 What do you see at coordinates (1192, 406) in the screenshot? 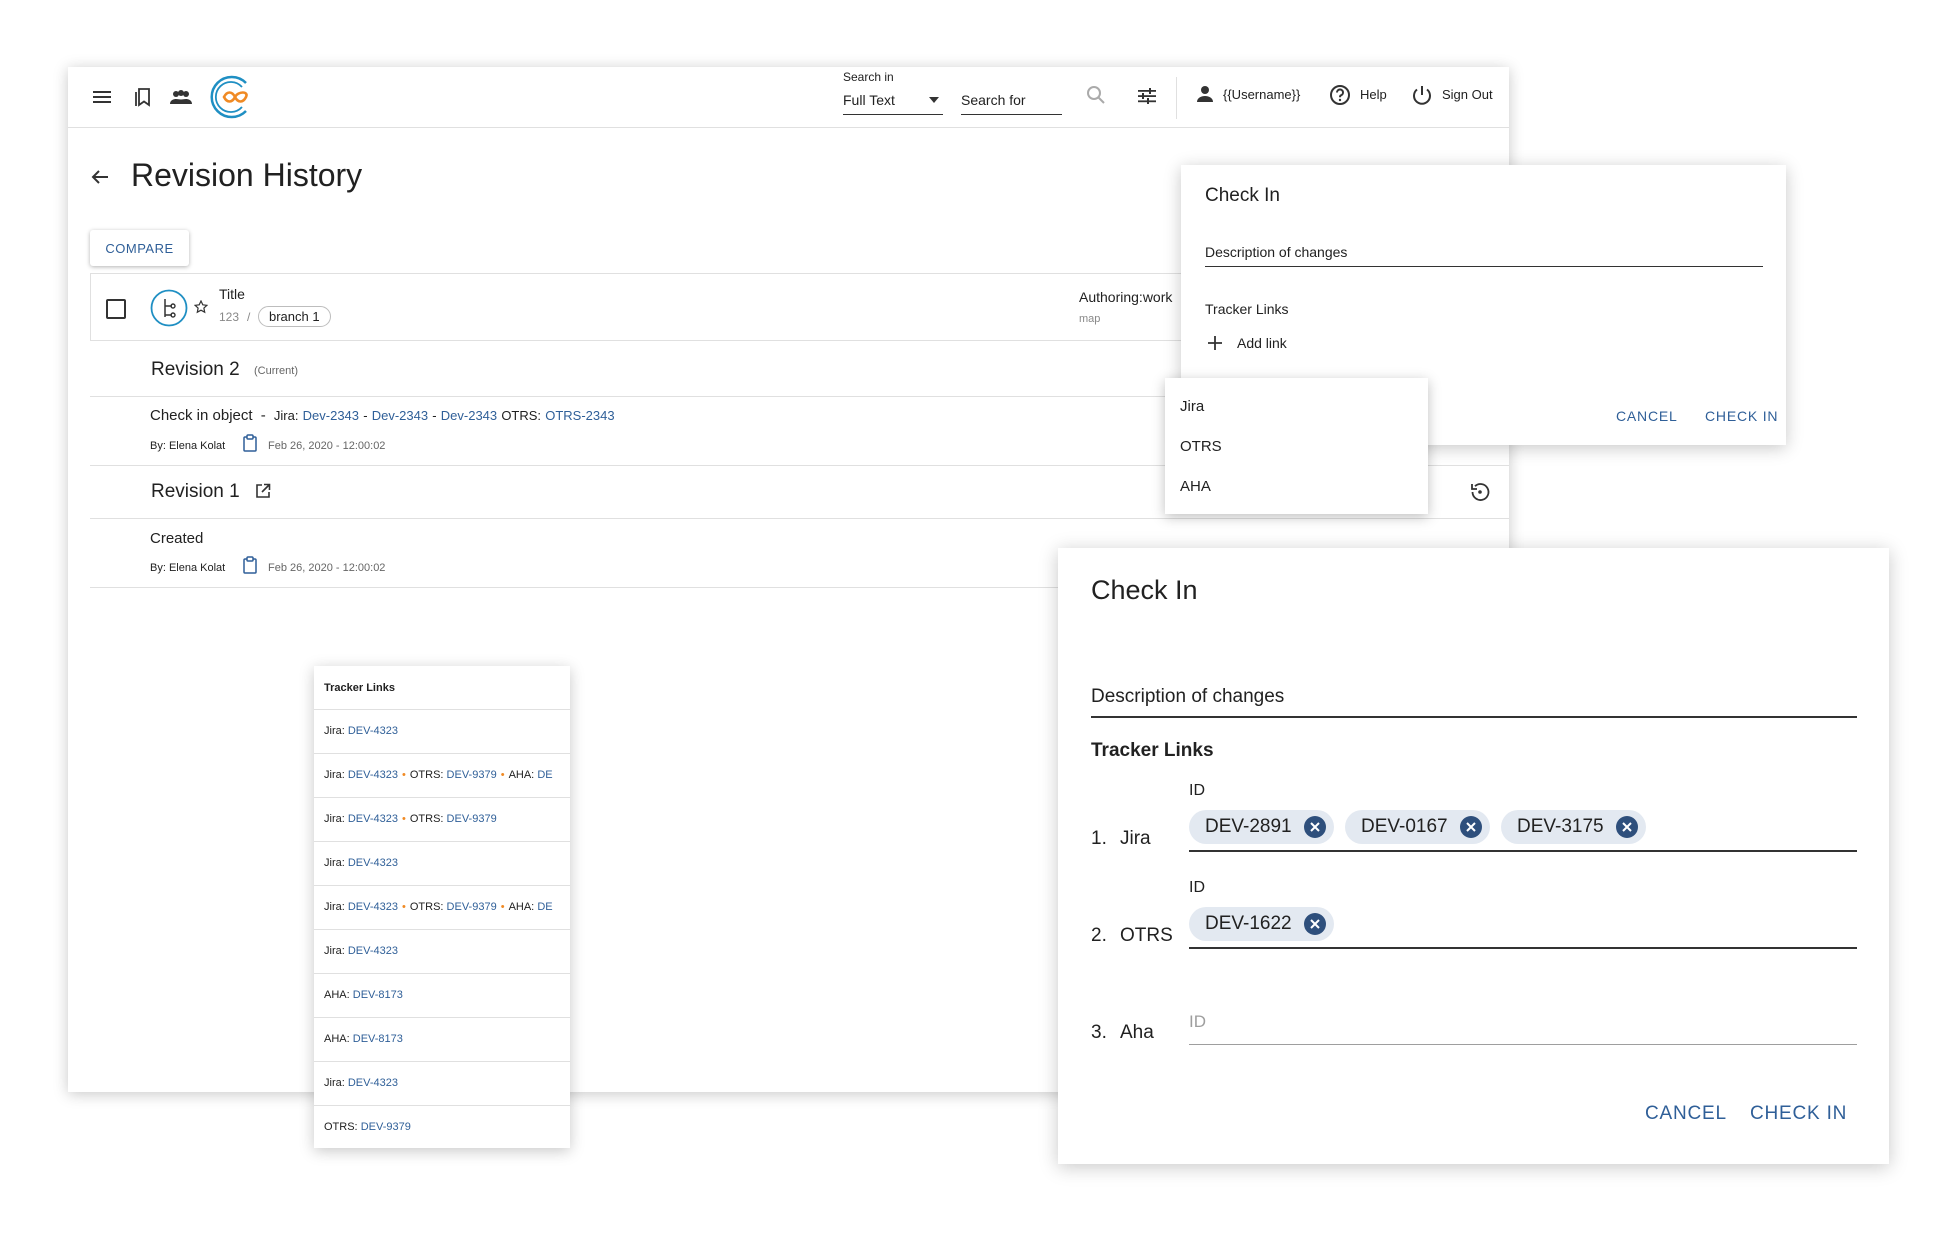
I see `menu-item-jira: Jira` at bounding box center [1192, 406].